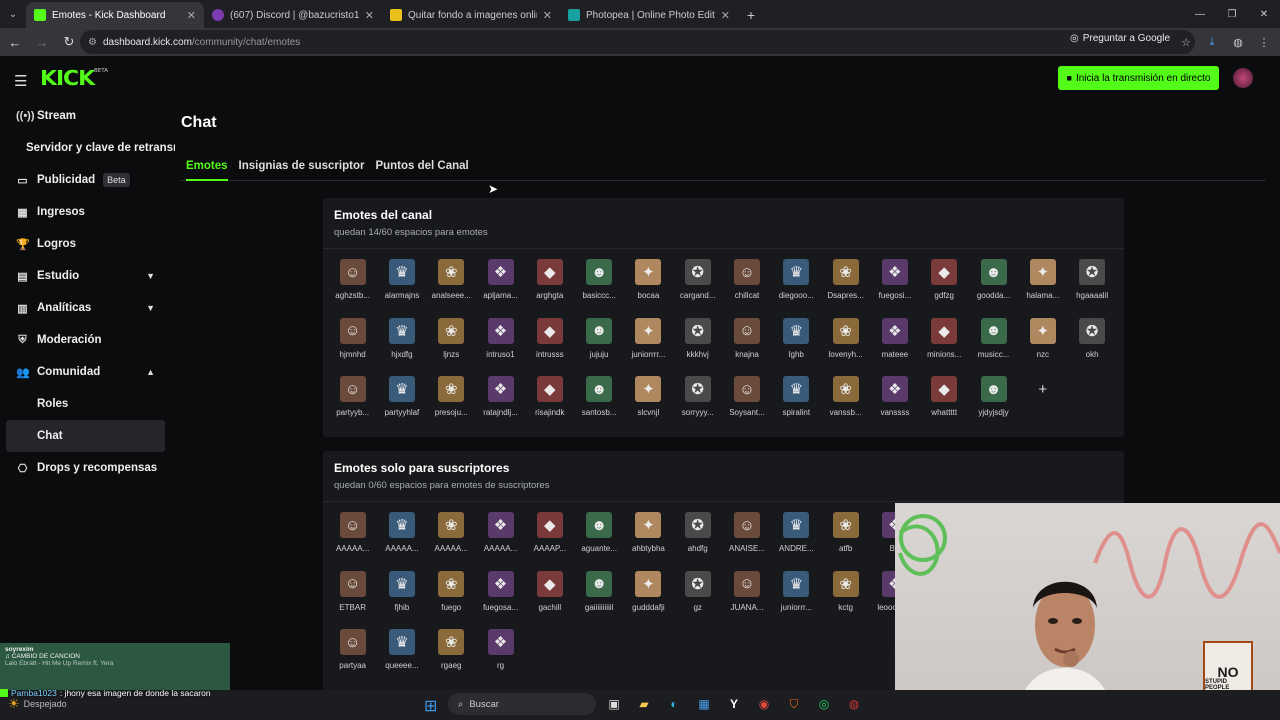 Image resolution: width=1280 pixels, height=720 pixels. What do you see at coordinates (598, 594) in the screenshot?
I see `emote-item: ☻ gaiiiiiiiiiil` at bounding box center [598, 594].